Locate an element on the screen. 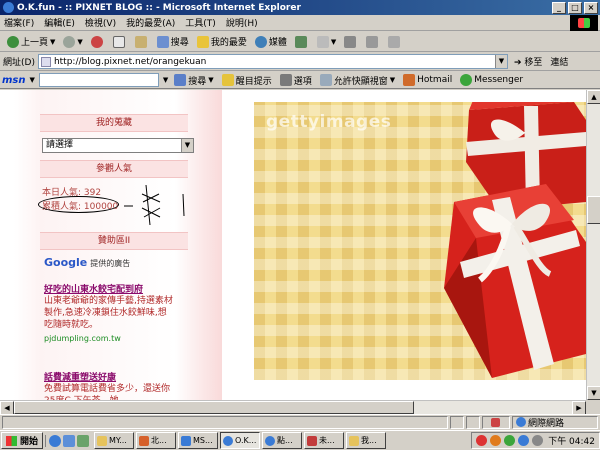  mail-button: ▼ is located at coordinates (326, 42).